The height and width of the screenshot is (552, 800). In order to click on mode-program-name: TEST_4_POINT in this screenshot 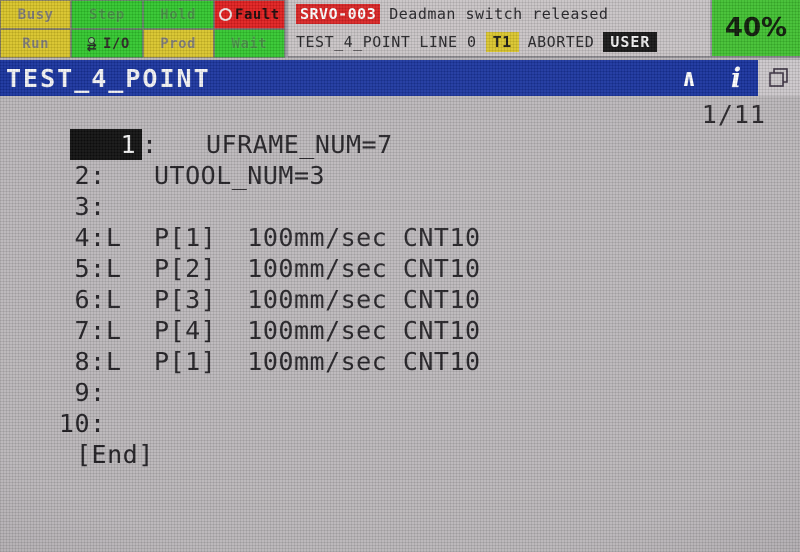, I will do `click(353, 42)`.